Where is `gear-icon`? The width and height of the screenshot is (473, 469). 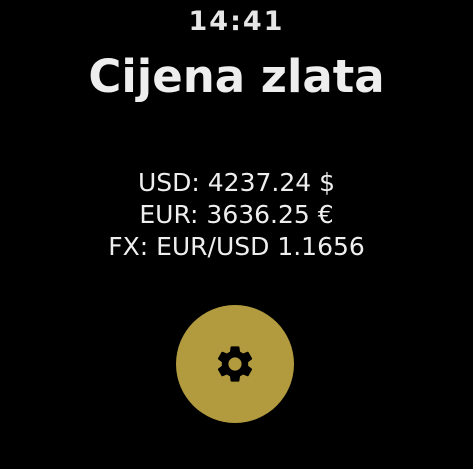 gear-icon is located at coordinates (235, 364).